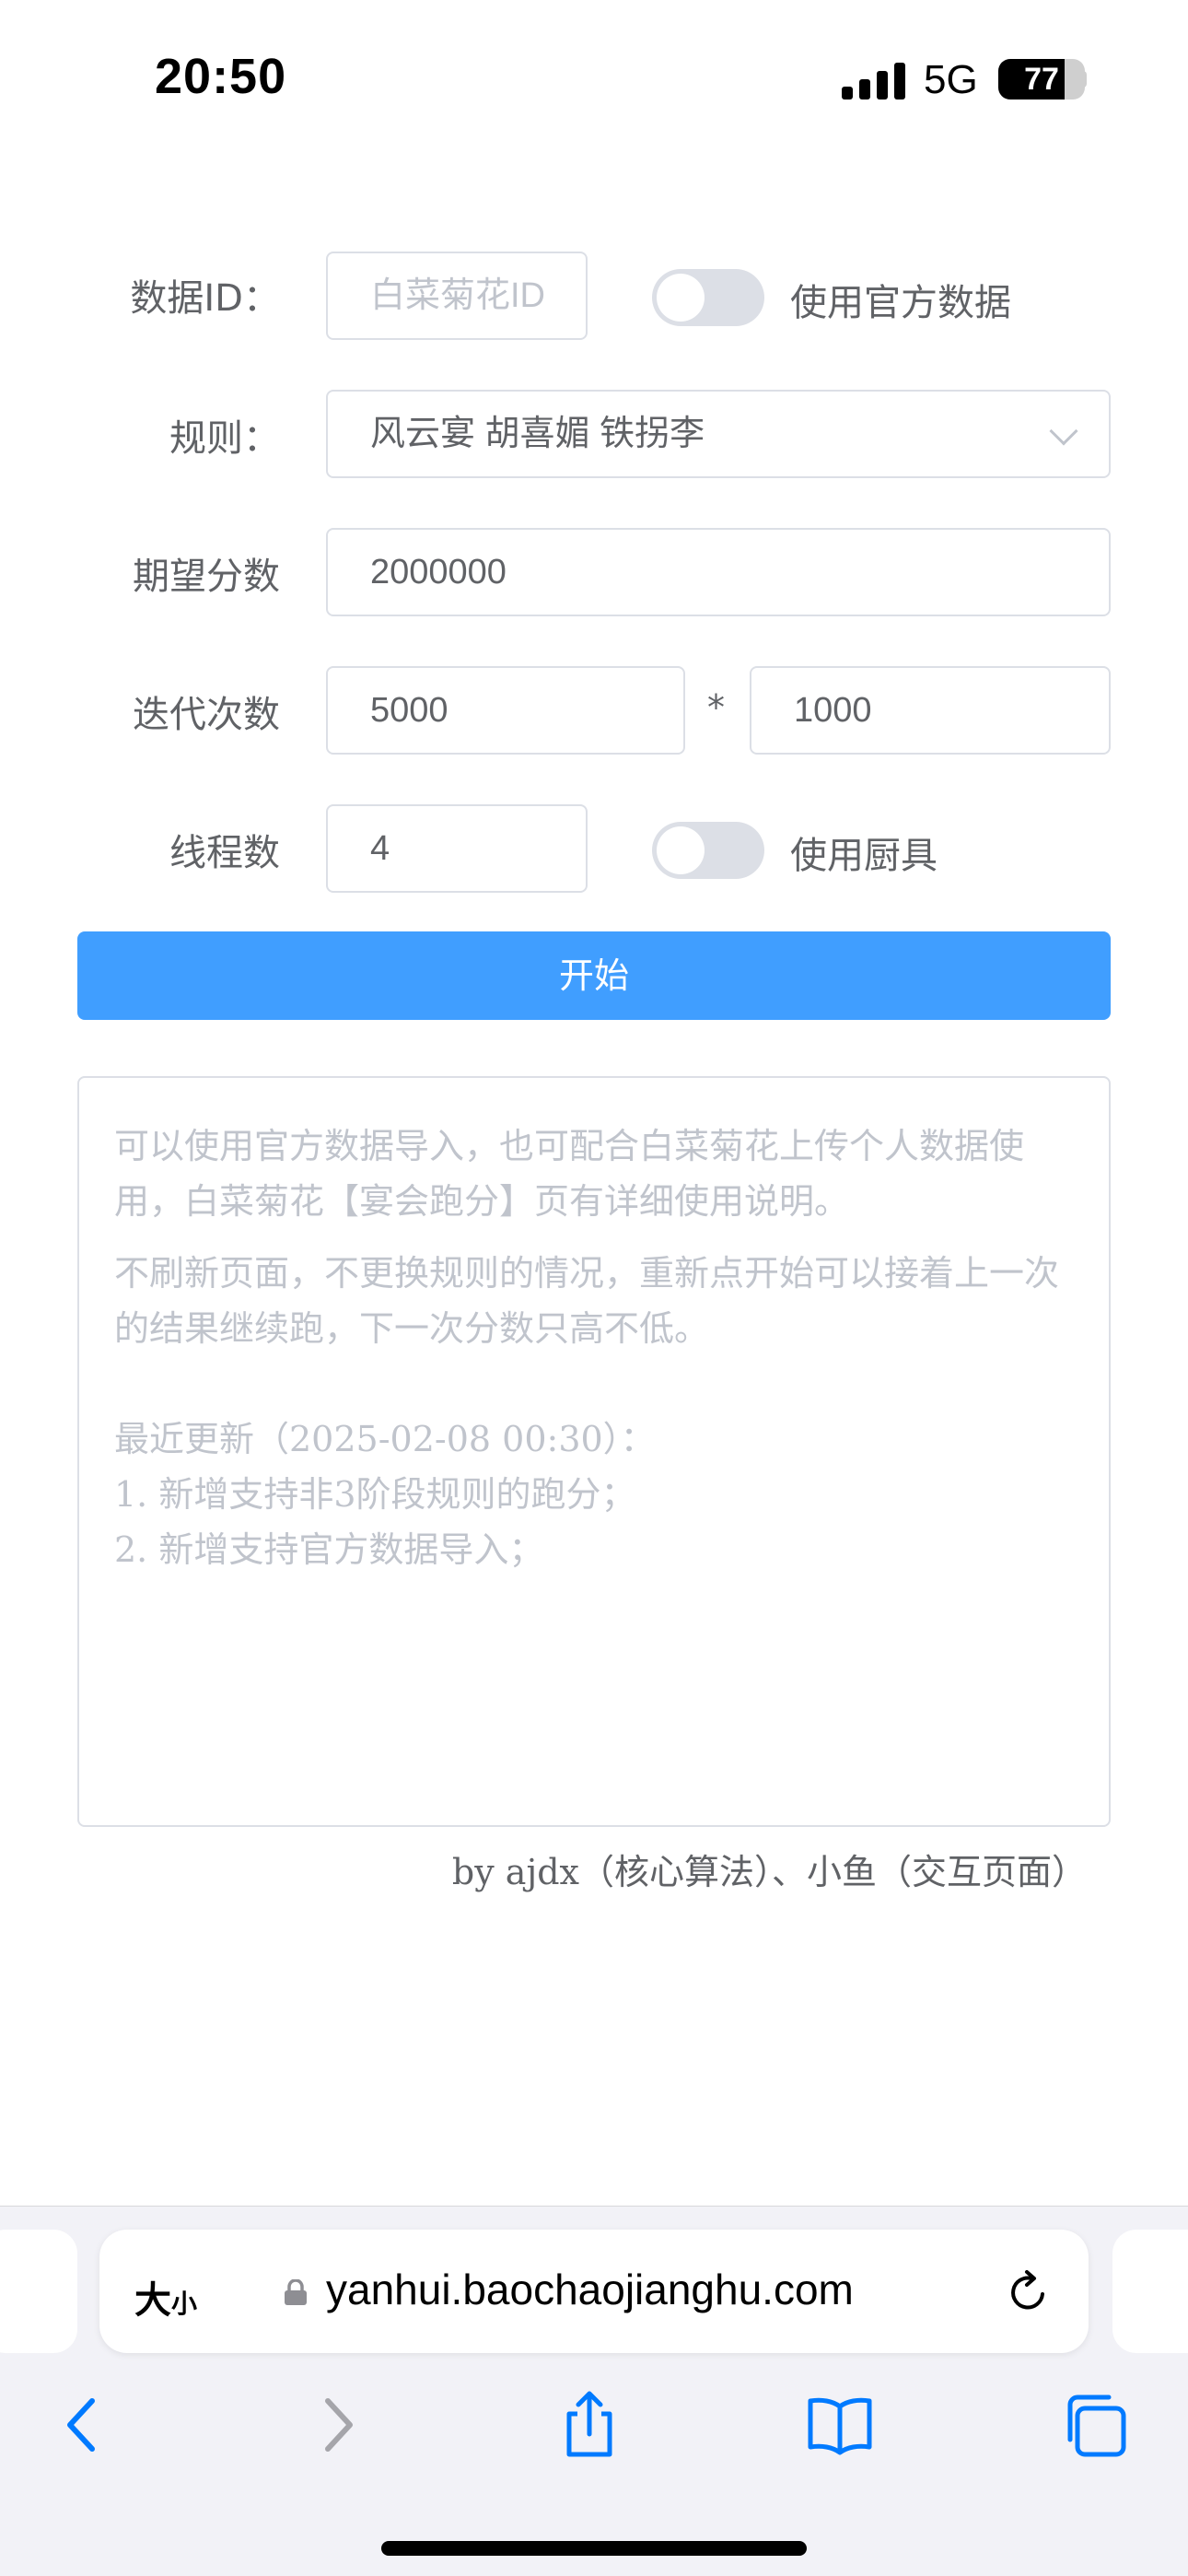 This screenshot has height=2576, width=1188. What do you see at coordinates (594, 2548) in the screenshot?
I see `home-indicator` at bounding box center [594, 2548].